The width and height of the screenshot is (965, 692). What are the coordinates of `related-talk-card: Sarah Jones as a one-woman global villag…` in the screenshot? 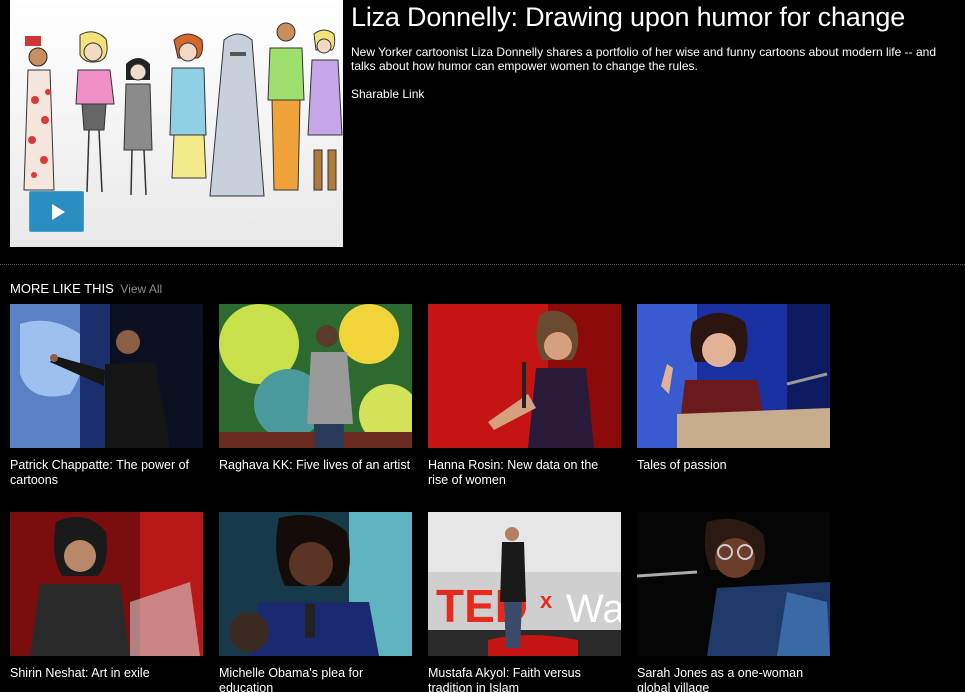 It's located at (733, 602).